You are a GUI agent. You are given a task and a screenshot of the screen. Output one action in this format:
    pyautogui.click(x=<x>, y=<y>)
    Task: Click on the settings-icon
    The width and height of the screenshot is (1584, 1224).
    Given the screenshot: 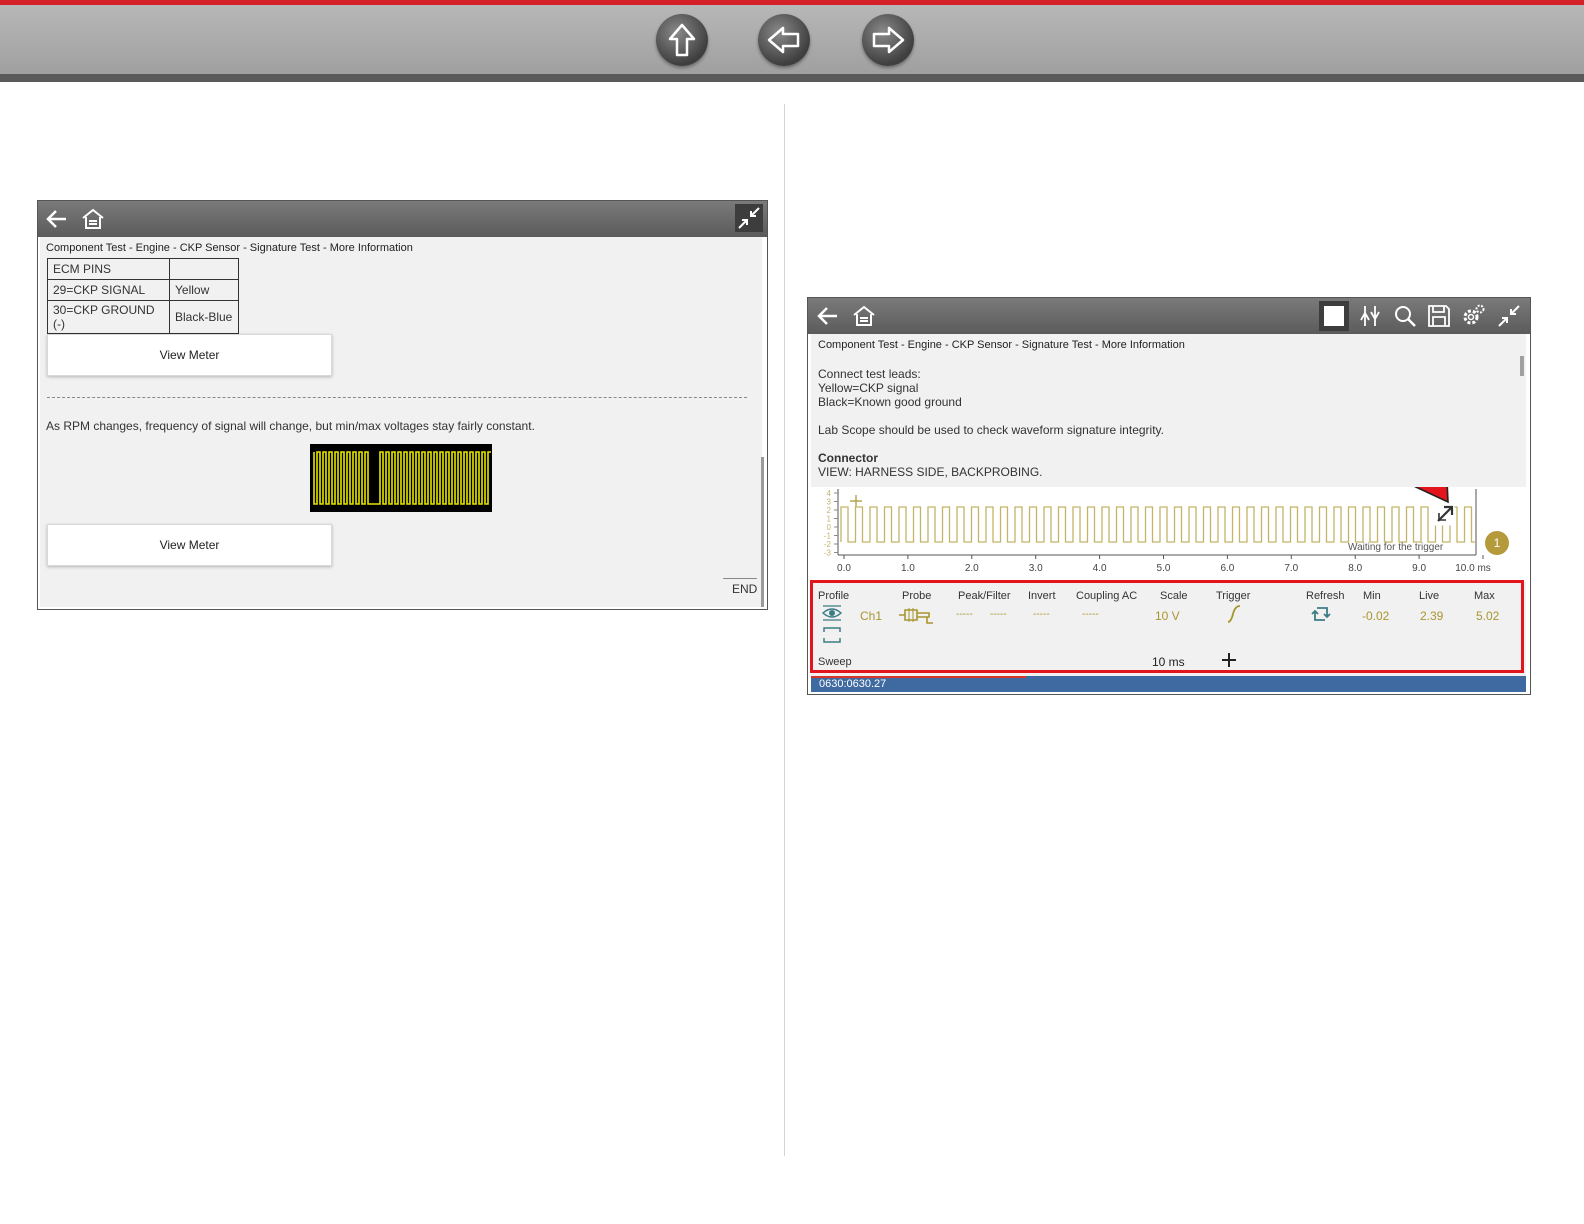 What is the action you would take?
    pyautogui.click(x=1473, y=316)
    